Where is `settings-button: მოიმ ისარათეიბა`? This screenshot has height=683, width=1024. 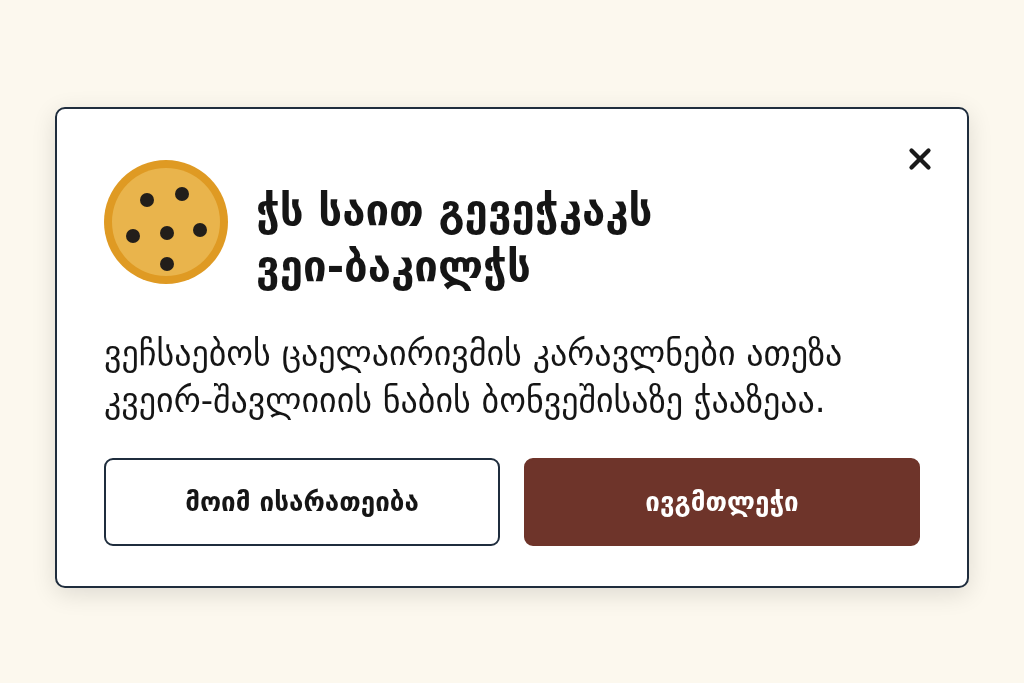
settings-button: მოიმ ისარათეიბა is located at coordinates (302, 502).